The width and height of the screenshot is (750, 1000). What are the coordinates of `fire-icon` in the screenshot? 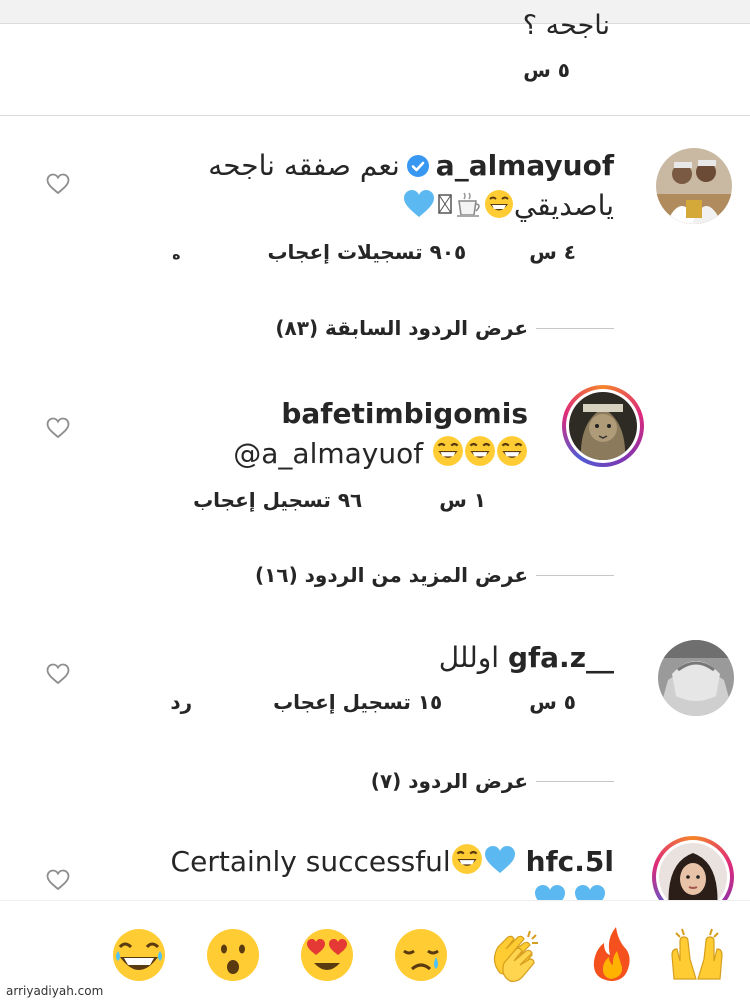 It's located at (611, 954).